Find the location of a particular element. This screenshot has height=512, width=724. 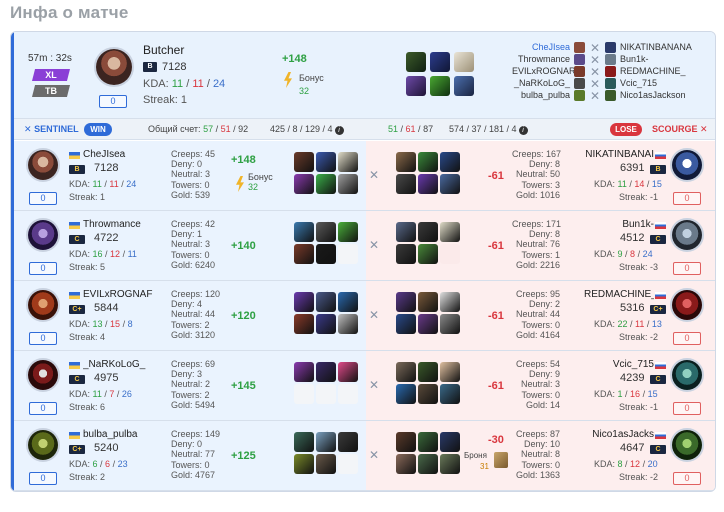

player-name: REDMACHINE_ is located at coordinates (619, 294).